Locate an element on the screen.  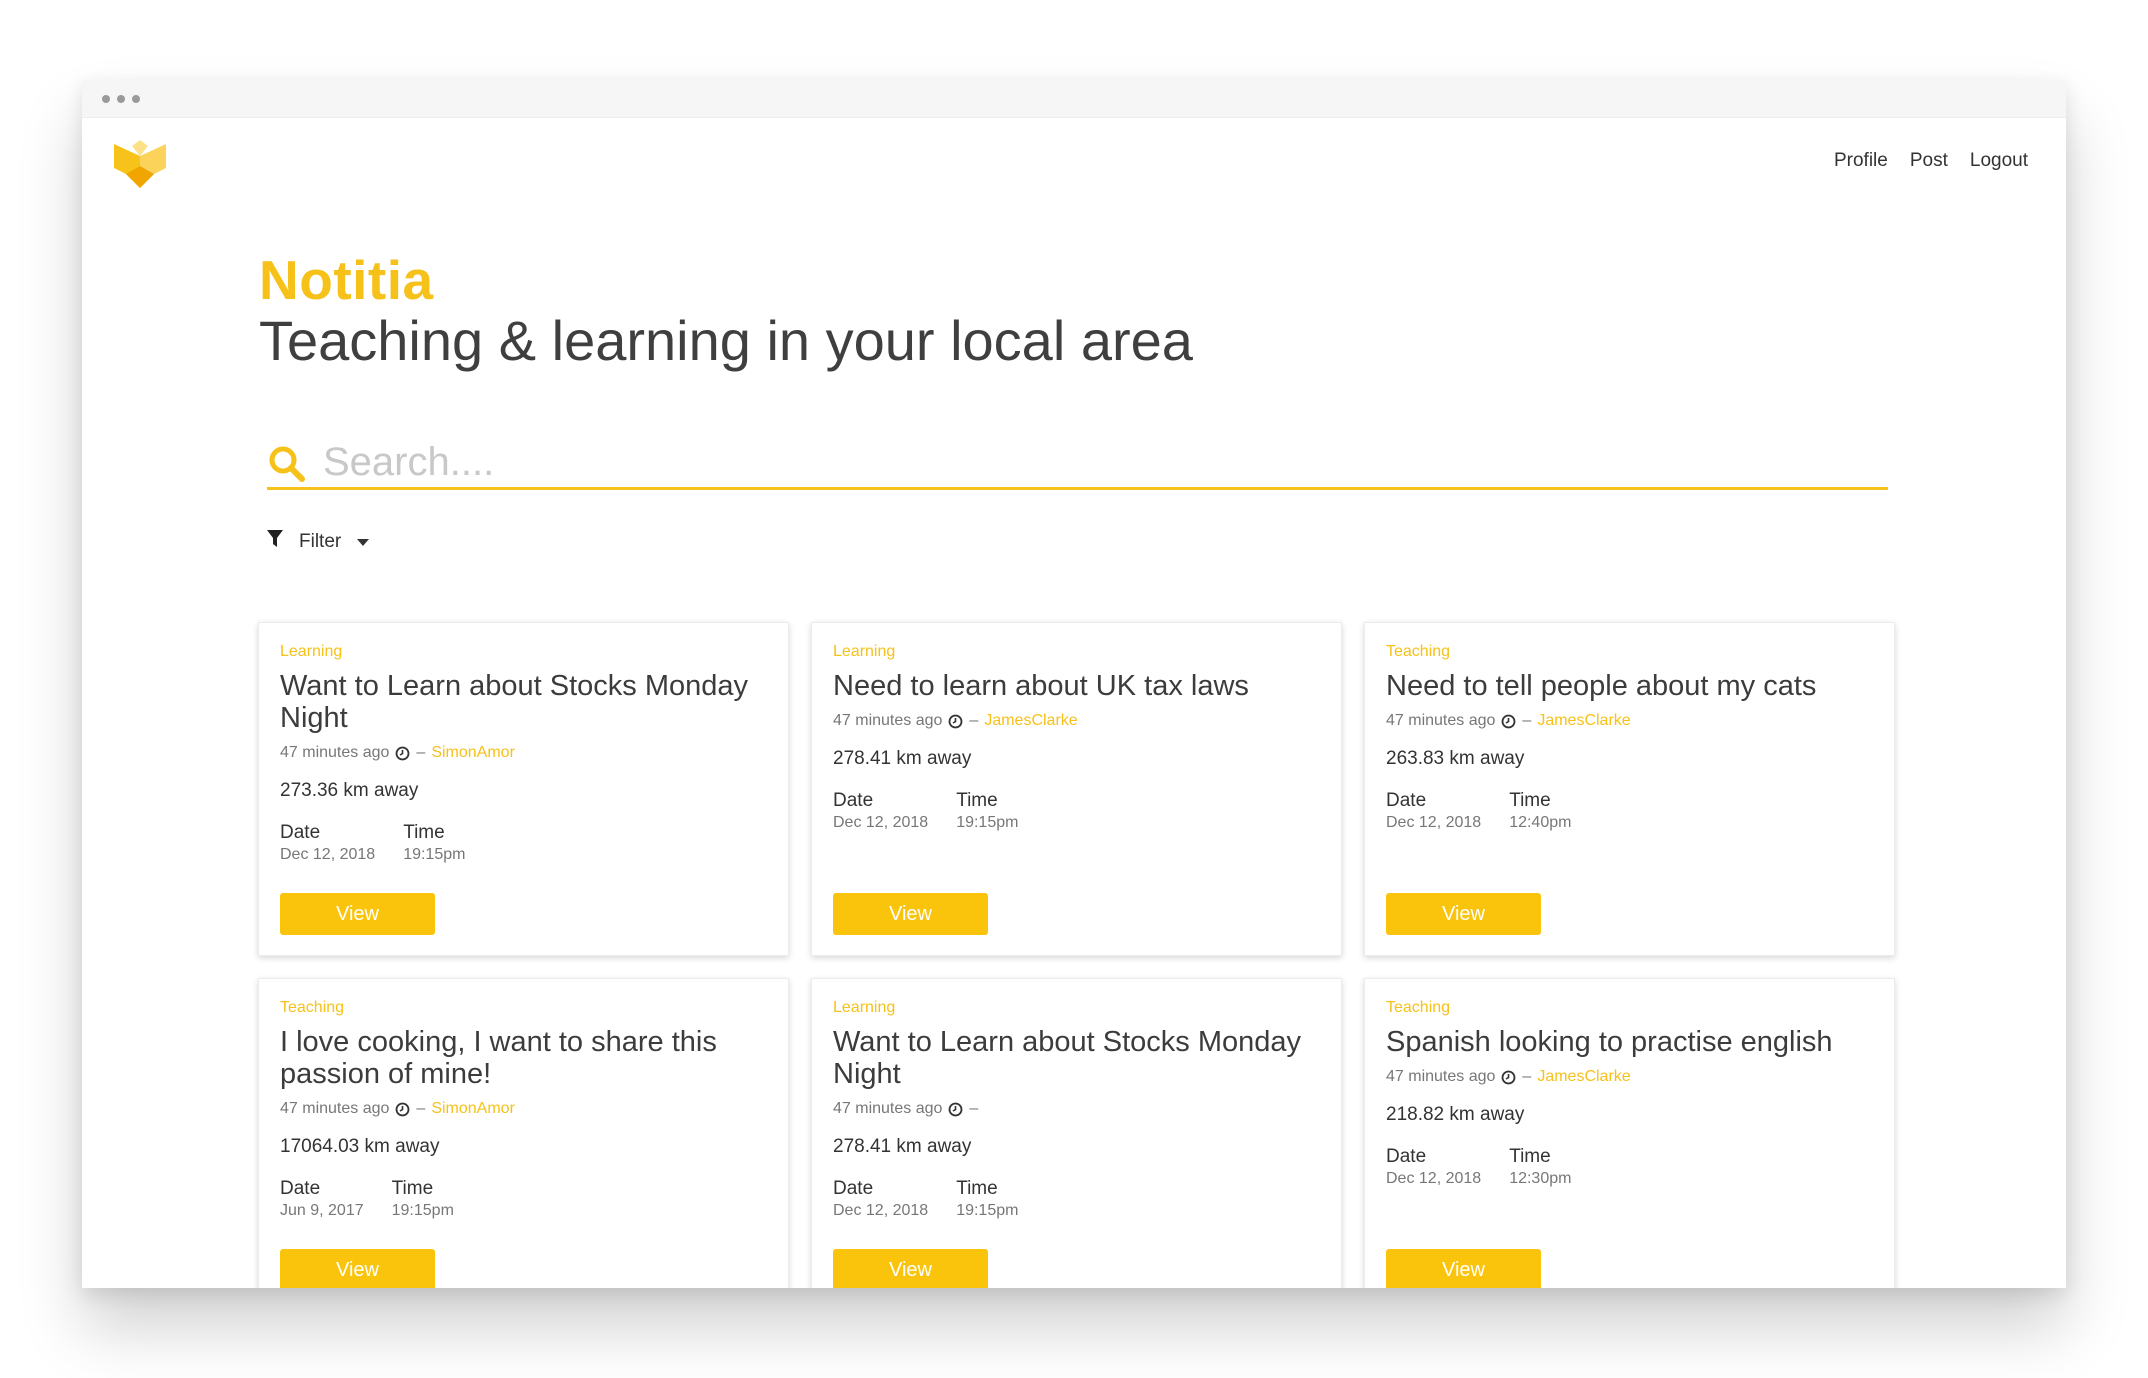
post-datetime: Date Dec 12, 2018 Time 12:30pm is located at coordinates (1629, 1167).